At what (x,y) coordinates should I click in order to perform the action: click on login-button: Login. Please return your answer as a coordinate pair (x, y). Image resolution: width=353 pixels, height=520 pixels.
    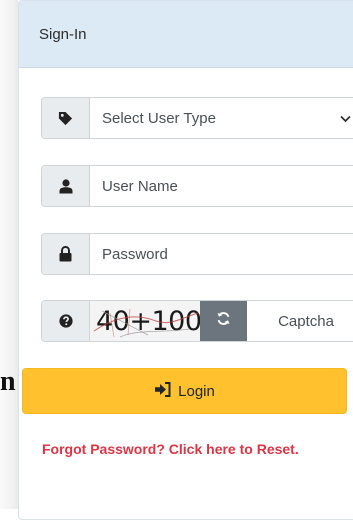
    Looking at the image, I should click on (184, 391).